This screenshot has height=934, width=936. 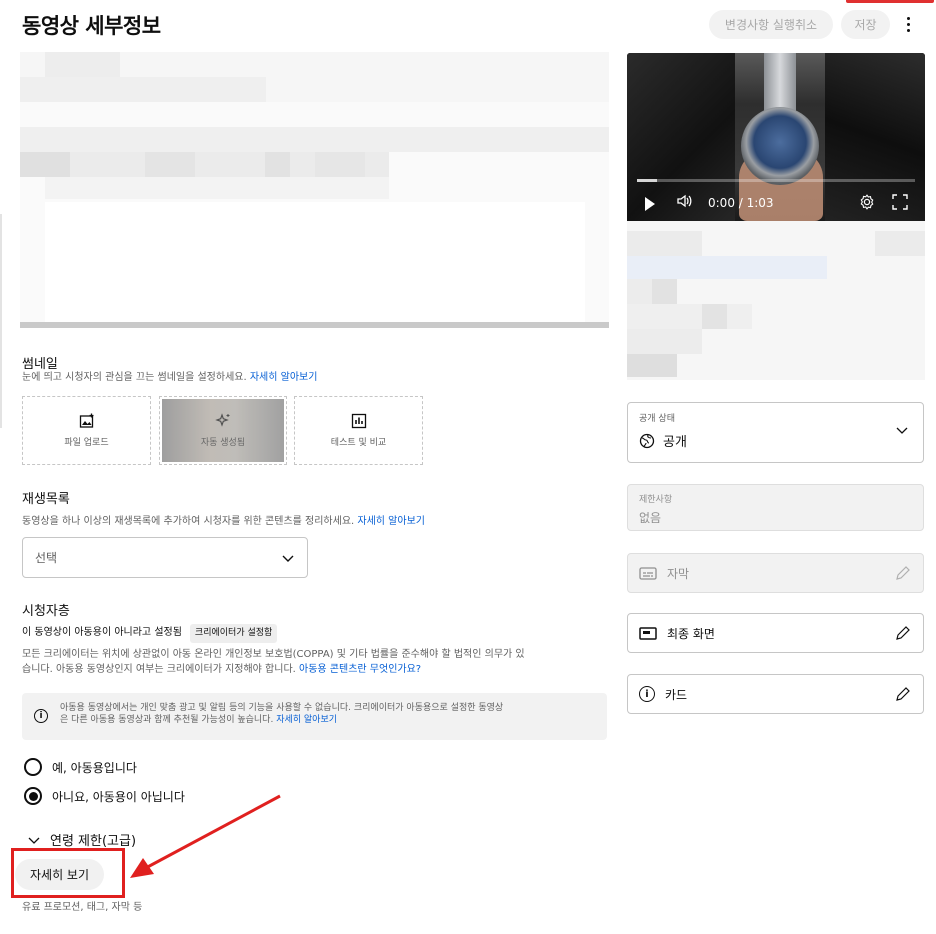 What do you see at coordinates (358, 421) in the screenshot?
I see `bar-chart-icon` at bounding box center [358, 421].